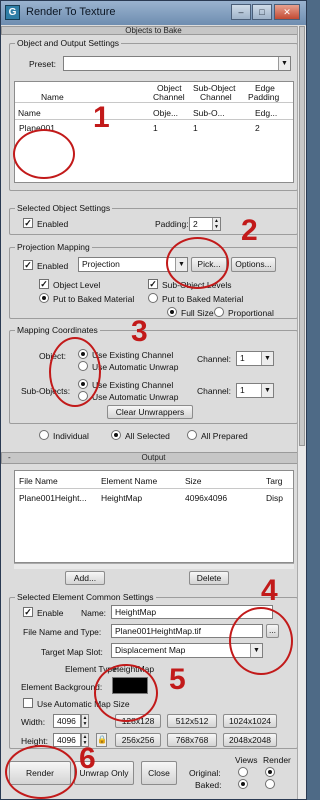 The height and width of the screenshot is (800, 320). I want to click on panel-scrollbar, so click(301, 412).